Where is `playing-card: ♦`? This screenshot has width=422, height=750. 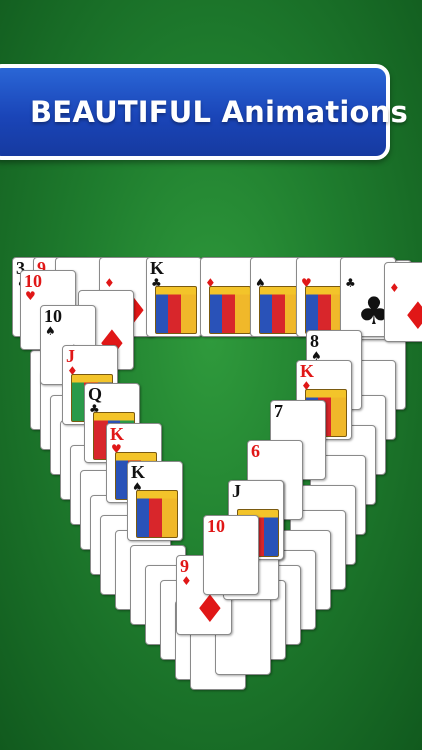
playing-card: ♦ is located at coordinates (228, 297).